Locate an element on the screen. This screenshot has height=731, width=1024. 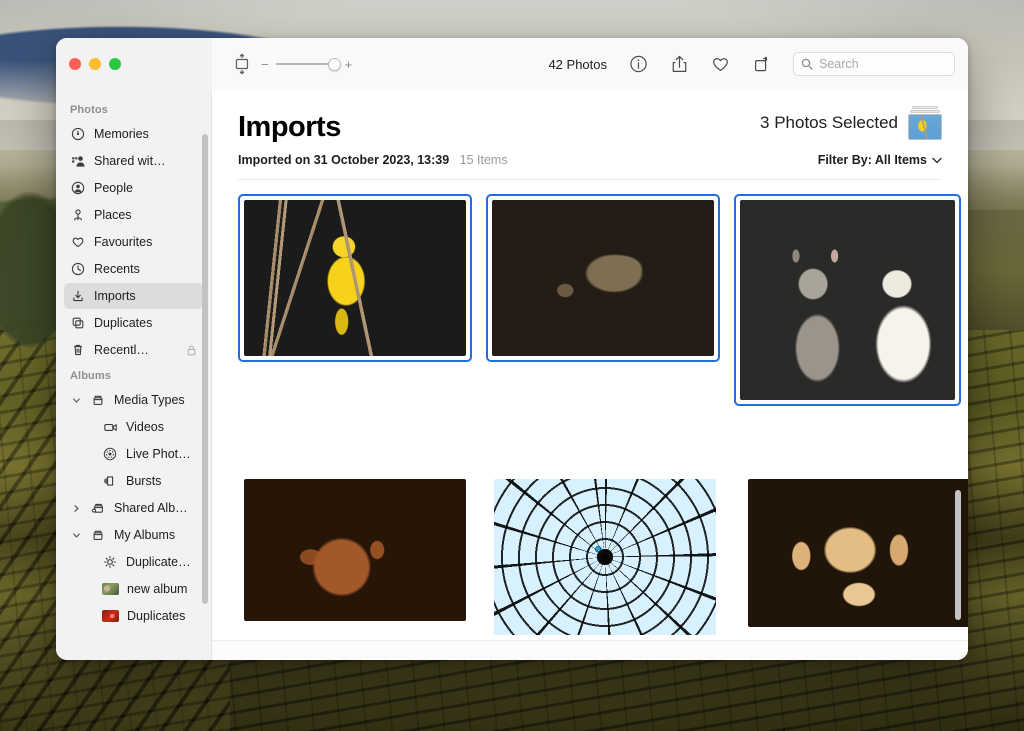
photo-yellow-bird is located at coordinates (355, 278).